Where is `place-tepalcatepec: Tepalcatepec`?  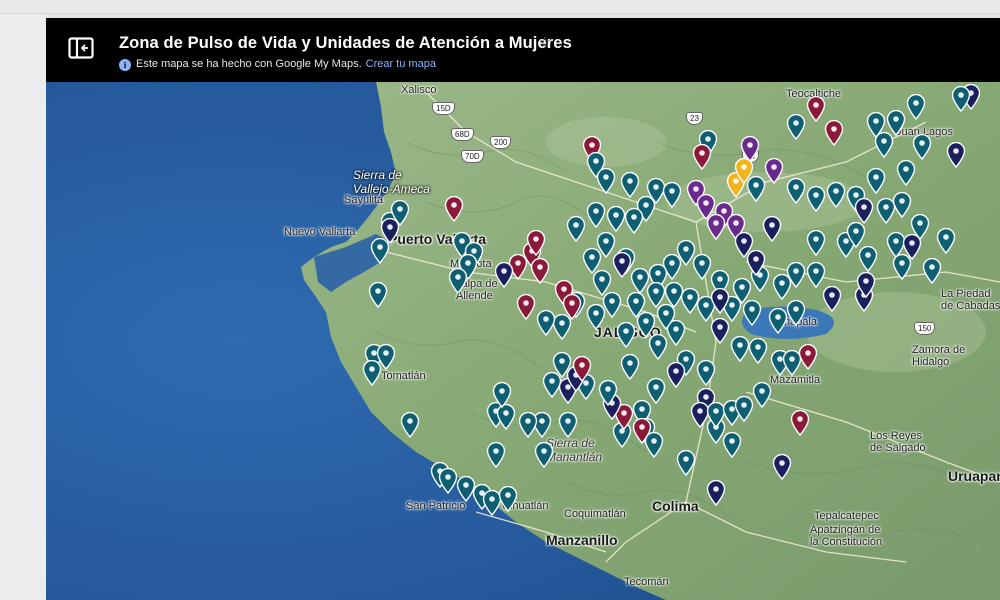
place-tepalcatepec: Tepalcatepec is located at coordinates (846, 516).